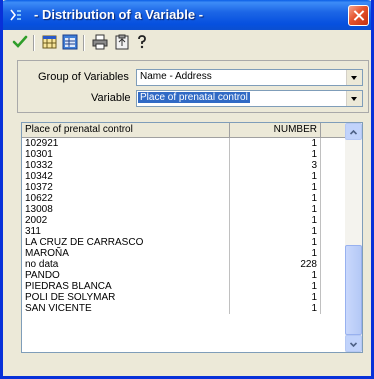 The image size is (374, 379). What do you see at coordinates (126, 130) in the screenshot?
I see `column-header-place: Place of prenatal control` at bounding box center [126, 130].